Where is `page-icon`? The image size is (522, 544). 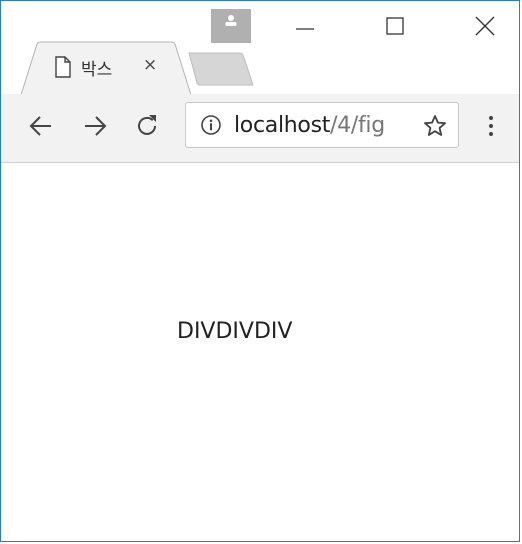
page-icon is located at coordinates (63, 67).